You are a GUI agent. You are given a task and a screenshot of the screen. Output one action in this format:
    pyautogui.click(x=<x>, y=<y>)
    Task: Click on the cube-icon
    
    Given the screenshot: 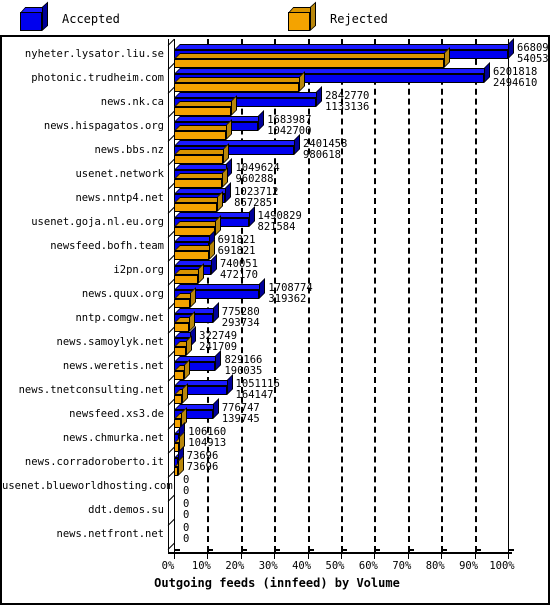 What is the action you would take?
    pyautogui.click(x=303, y=16)
    